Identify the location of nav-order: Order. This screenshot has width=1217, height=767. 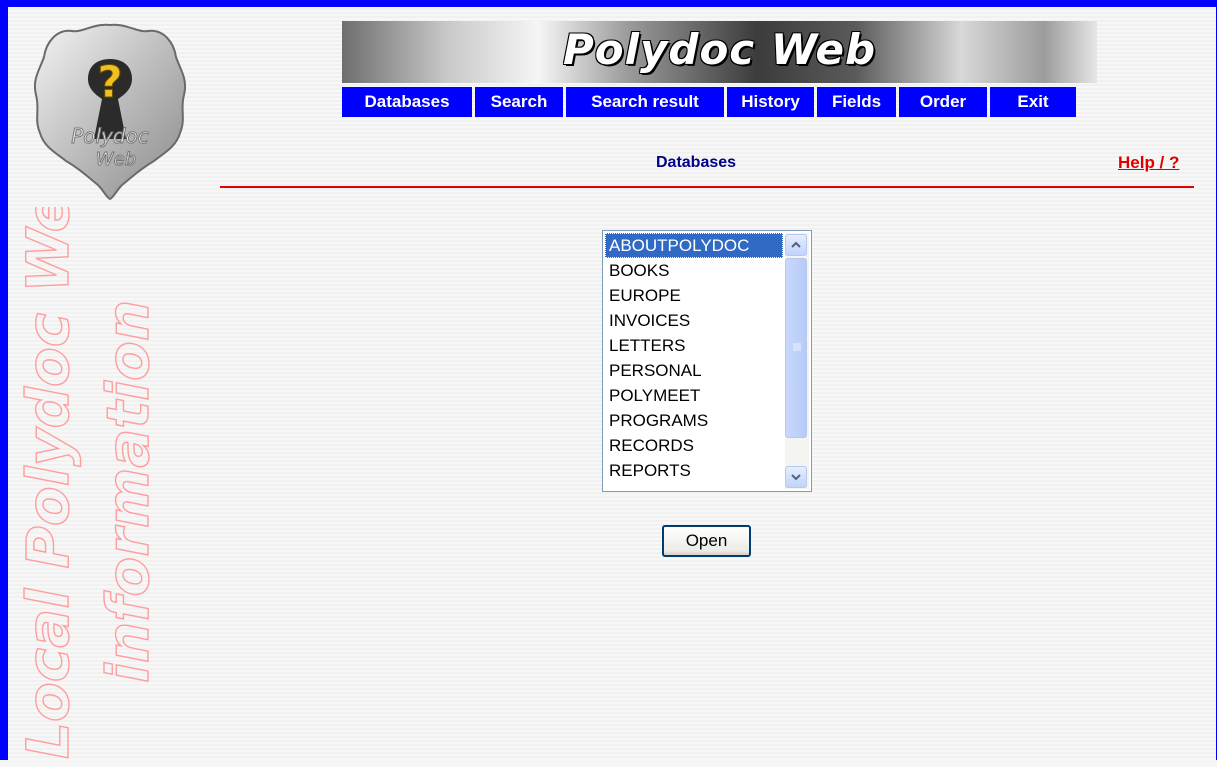
(943, 102).